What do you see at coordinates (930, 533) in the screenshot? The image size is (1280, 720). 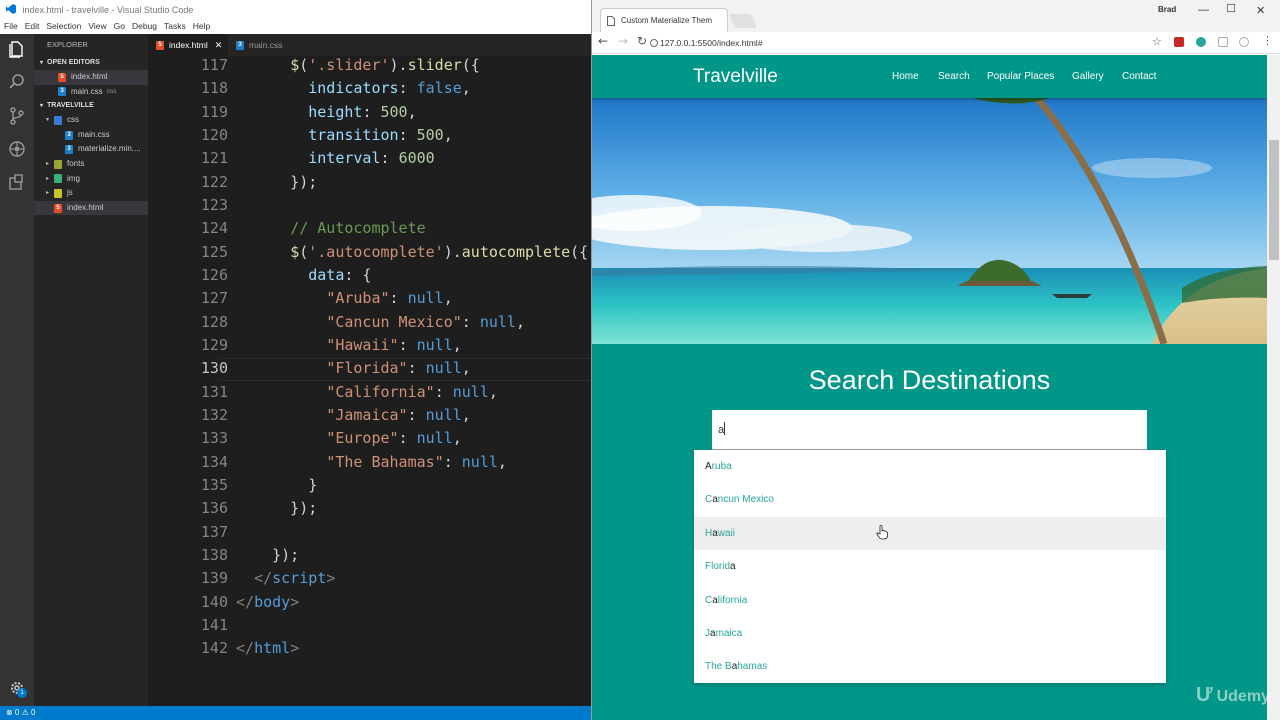 I see `suggestion-item: Hawaii` at bounding box center [930, 533].